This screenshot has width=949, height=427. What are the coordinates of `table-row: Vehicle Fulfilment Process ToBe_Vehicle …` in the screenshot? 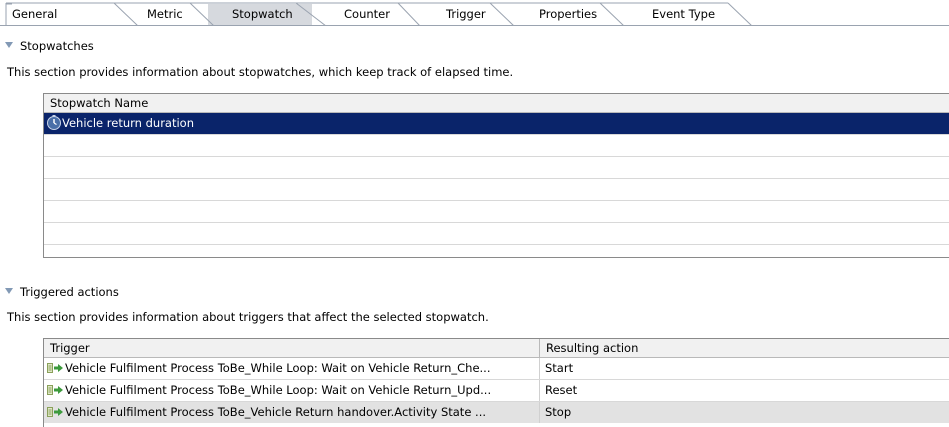 It's located at (496, 412).